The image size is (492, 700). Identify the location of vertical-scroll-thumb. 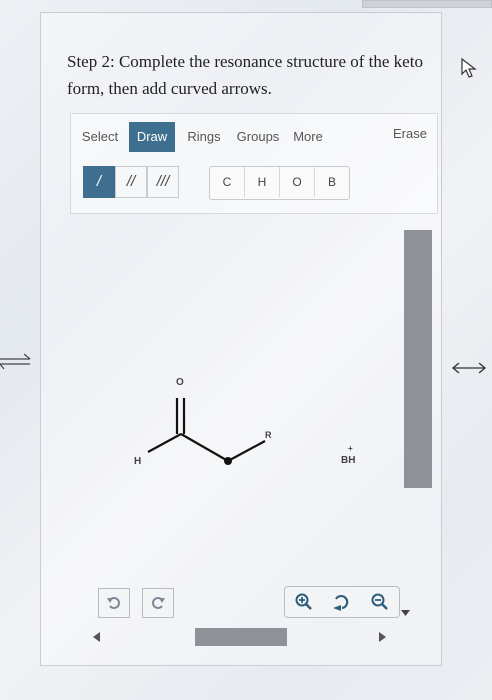
(418, 359).